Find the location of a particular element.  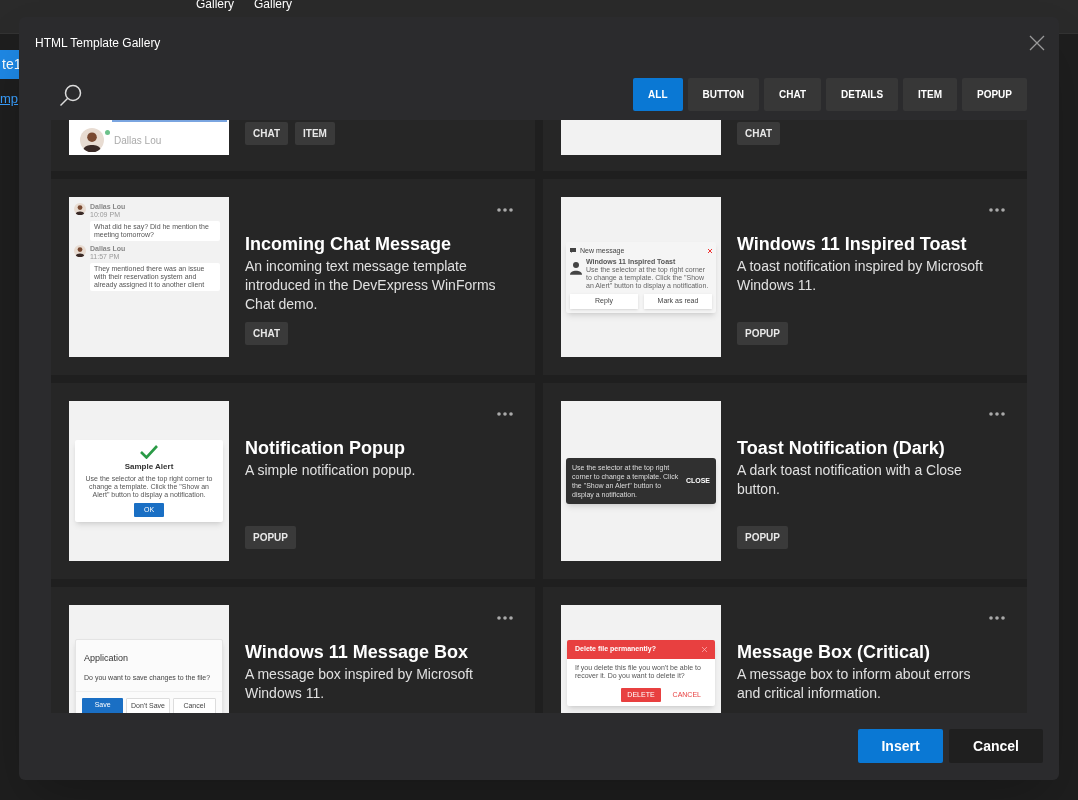

window-title: HTML Template Gallery is located at coordinates (98, 43).